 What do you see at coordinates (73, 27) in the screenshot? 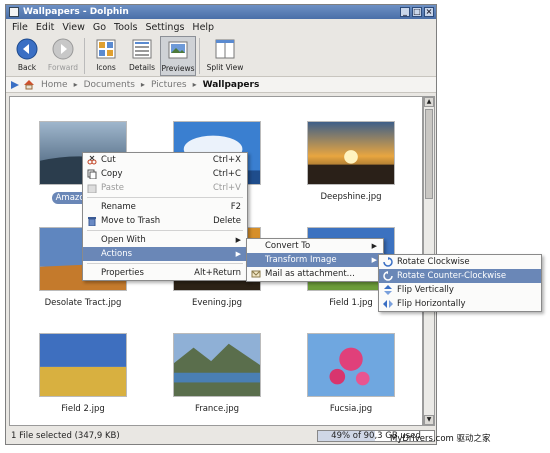
I see `menu-view: View` at bounding box center [73, 27].